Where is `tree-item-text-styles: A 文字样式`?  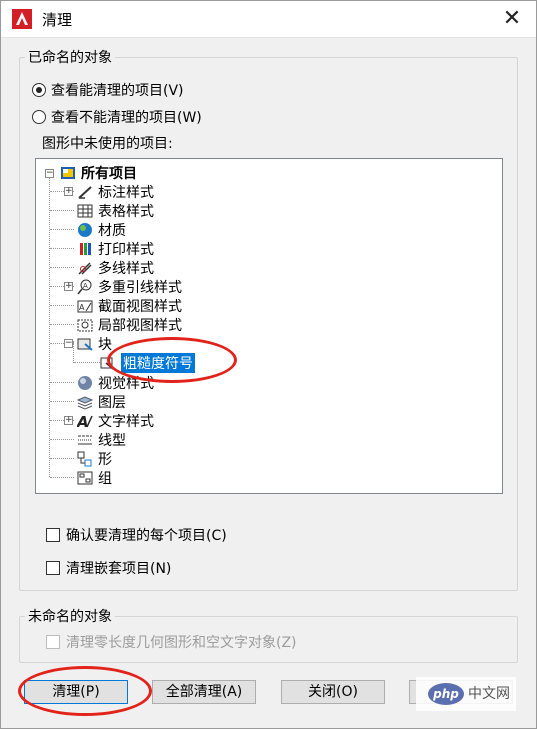
tree-item-text-styles: A 文字样式 is located at coordinates (115, 420).